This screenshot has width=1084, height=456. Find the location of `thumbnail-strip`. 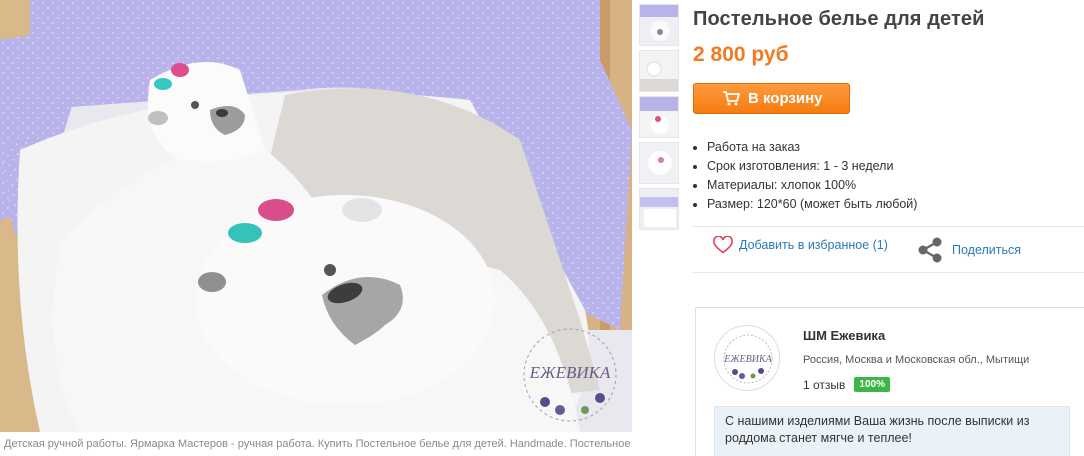

thumbnail-strip is located at coordinates (660, 119).